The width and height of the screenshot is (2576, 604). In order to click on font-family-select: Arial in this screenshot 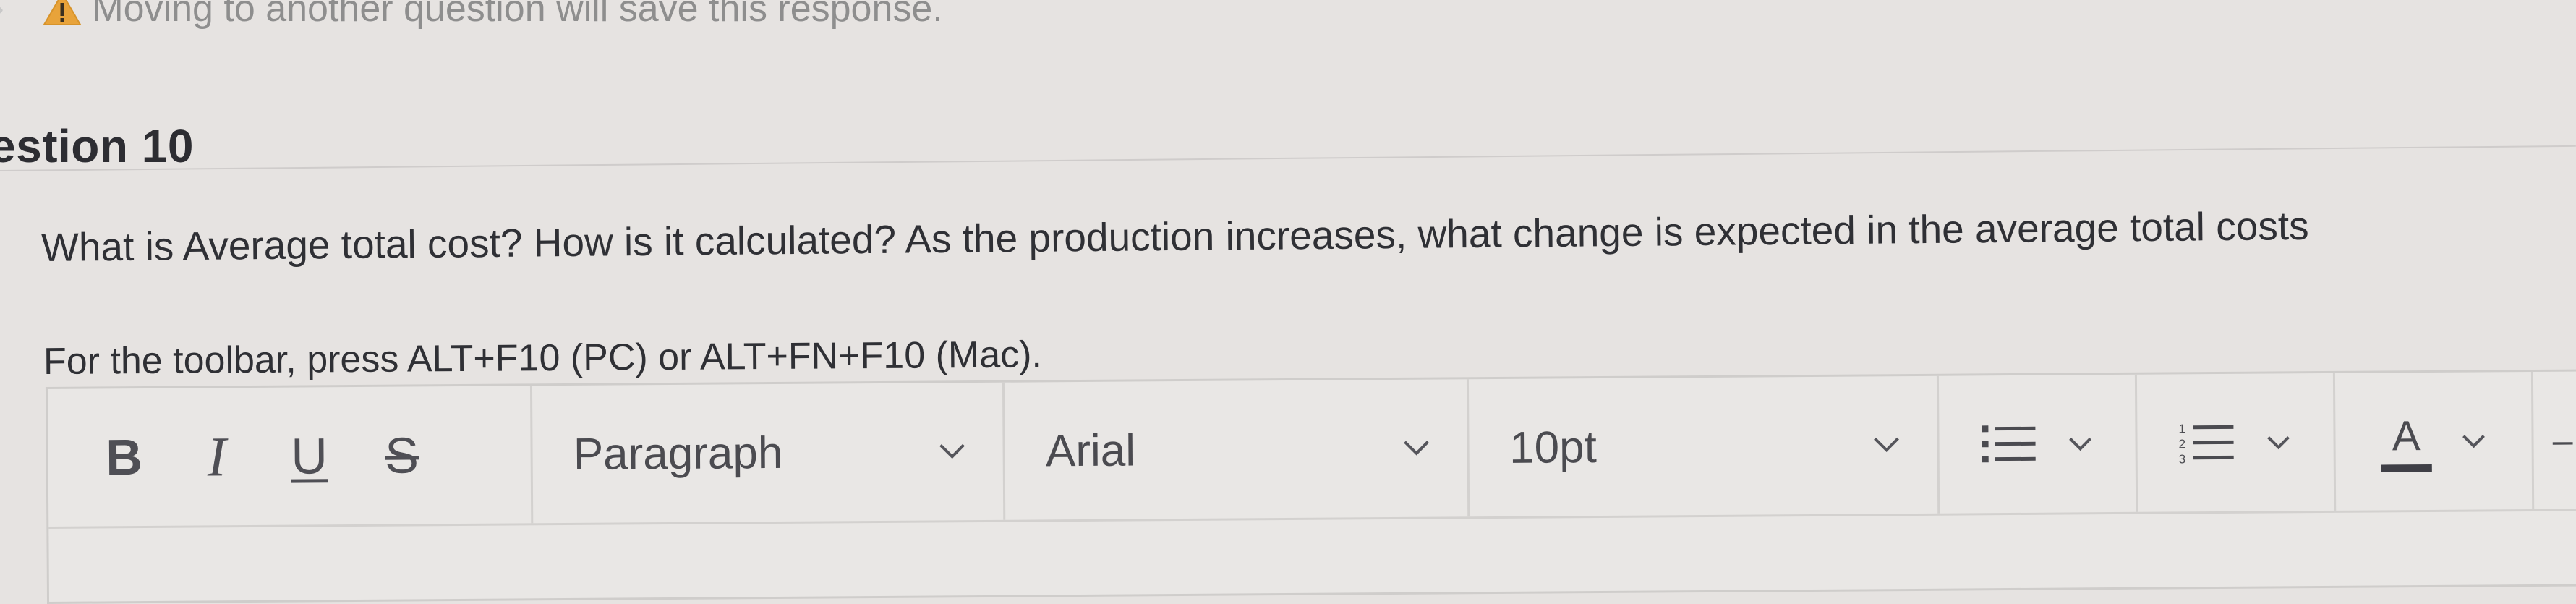, I will do `click(1237, 449)`.